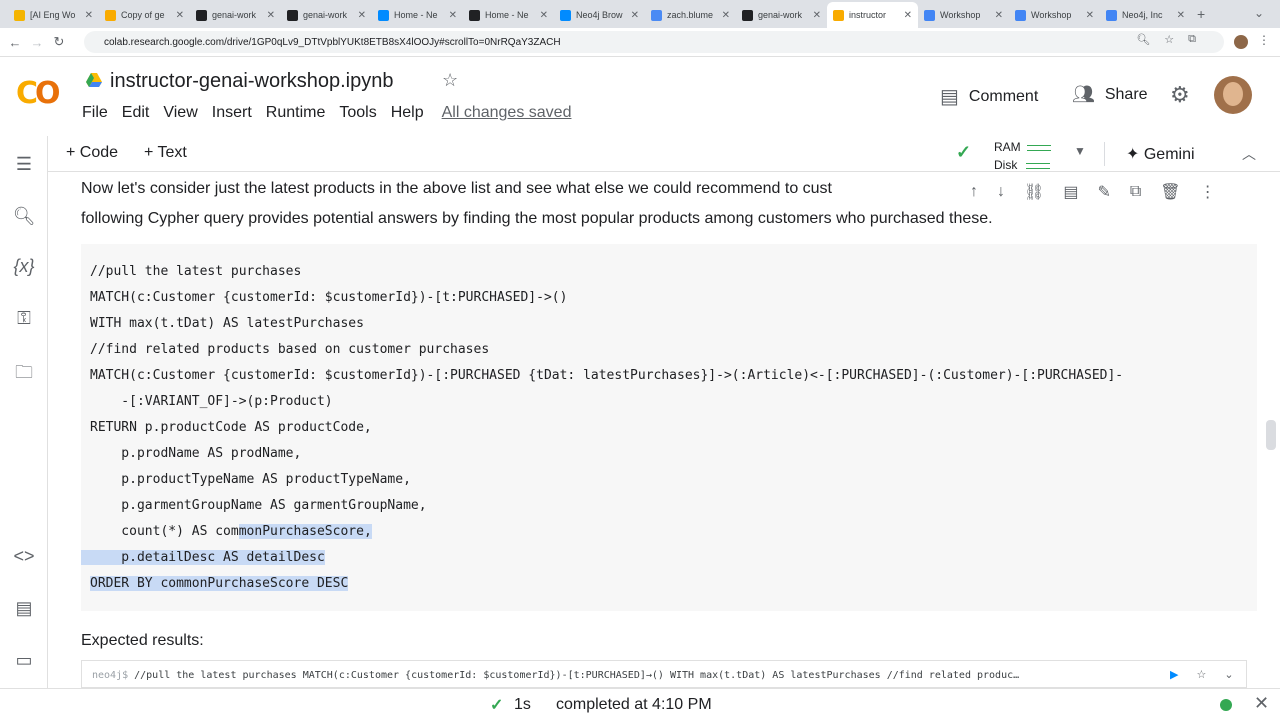 The image size is (1280, 720). I want to click on comment-cell-icon: ▤, so click(1070, 192).